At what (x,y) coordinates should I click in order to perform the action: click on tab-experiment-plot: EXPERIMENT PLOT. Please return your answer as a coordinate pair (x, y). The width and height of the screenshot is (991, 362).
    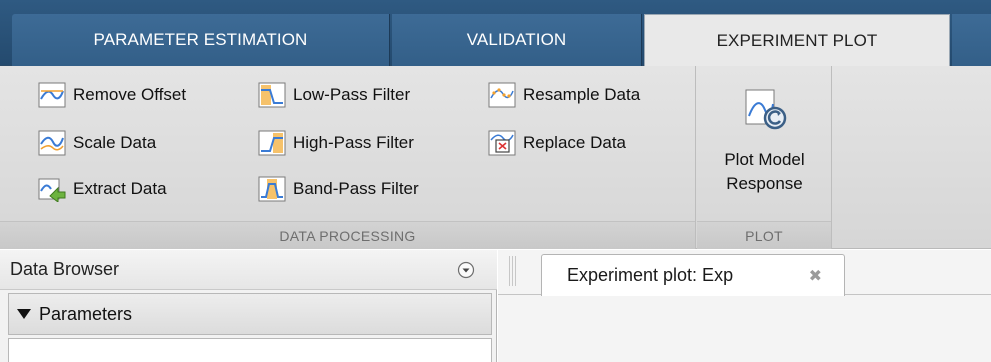
    Looking at the image, I should click on (797, 40).